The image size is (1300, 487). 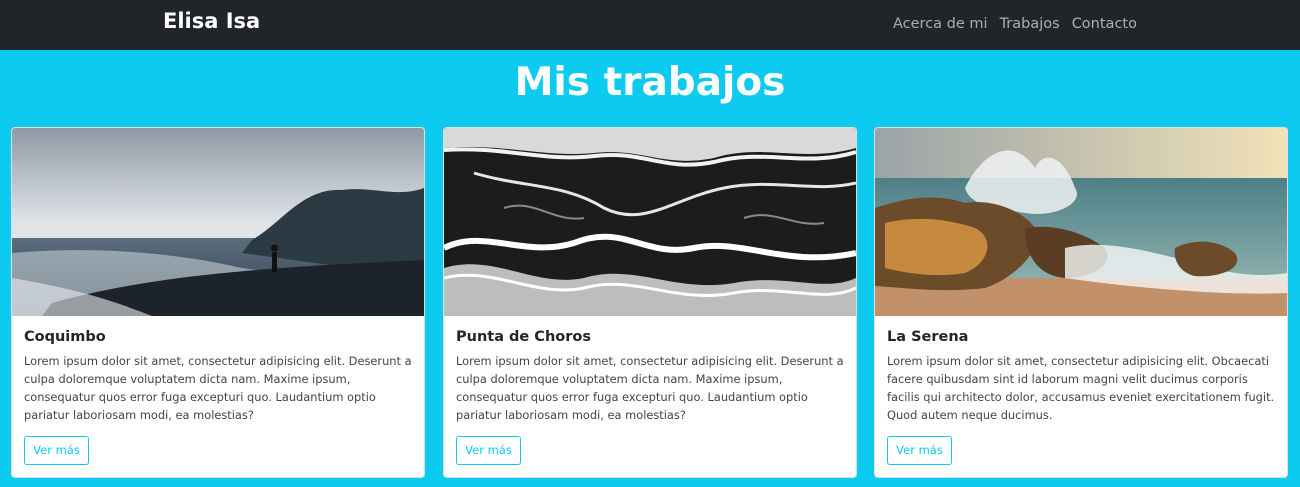 What do you see at coordinates (523, 337) in the screenshot?
I see `card-title: Punta de Choros` at bounding box center [523, 337].